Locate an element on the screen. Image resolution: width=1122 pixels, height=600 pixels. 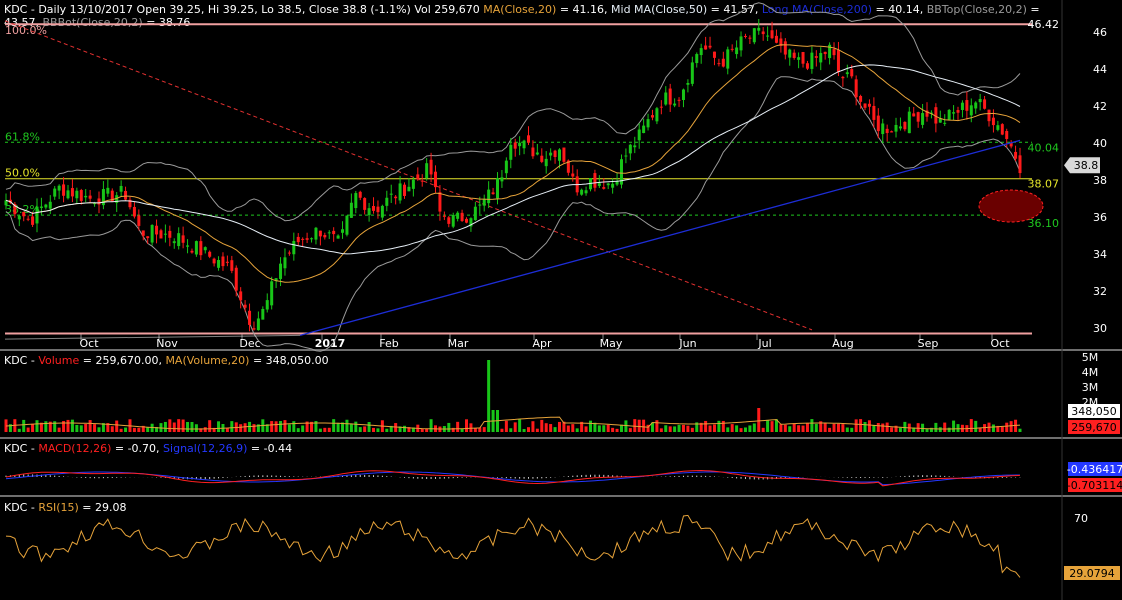
header-segment: Signal(12,26,9) is located at coordinates (205, 448).